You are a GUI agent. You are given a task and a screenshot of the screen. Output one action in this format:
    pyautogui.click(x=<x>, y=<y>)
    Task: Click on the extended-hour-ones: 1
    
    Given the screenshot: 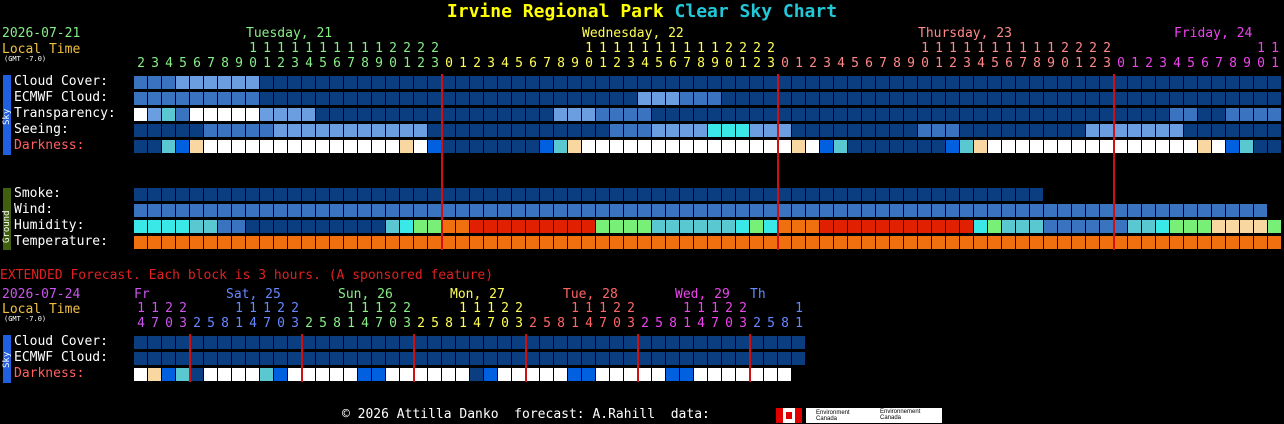 What is the action you would take?
    pyautogui.click(x=687, y=323)
    